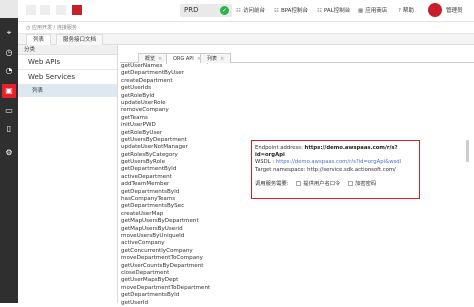 The width and height of the screenshot is (474, 307). What do you see at coordinates (9, 111) in the screenshot?
I see `display-icon: ▭` at bounding box center [9, 111].